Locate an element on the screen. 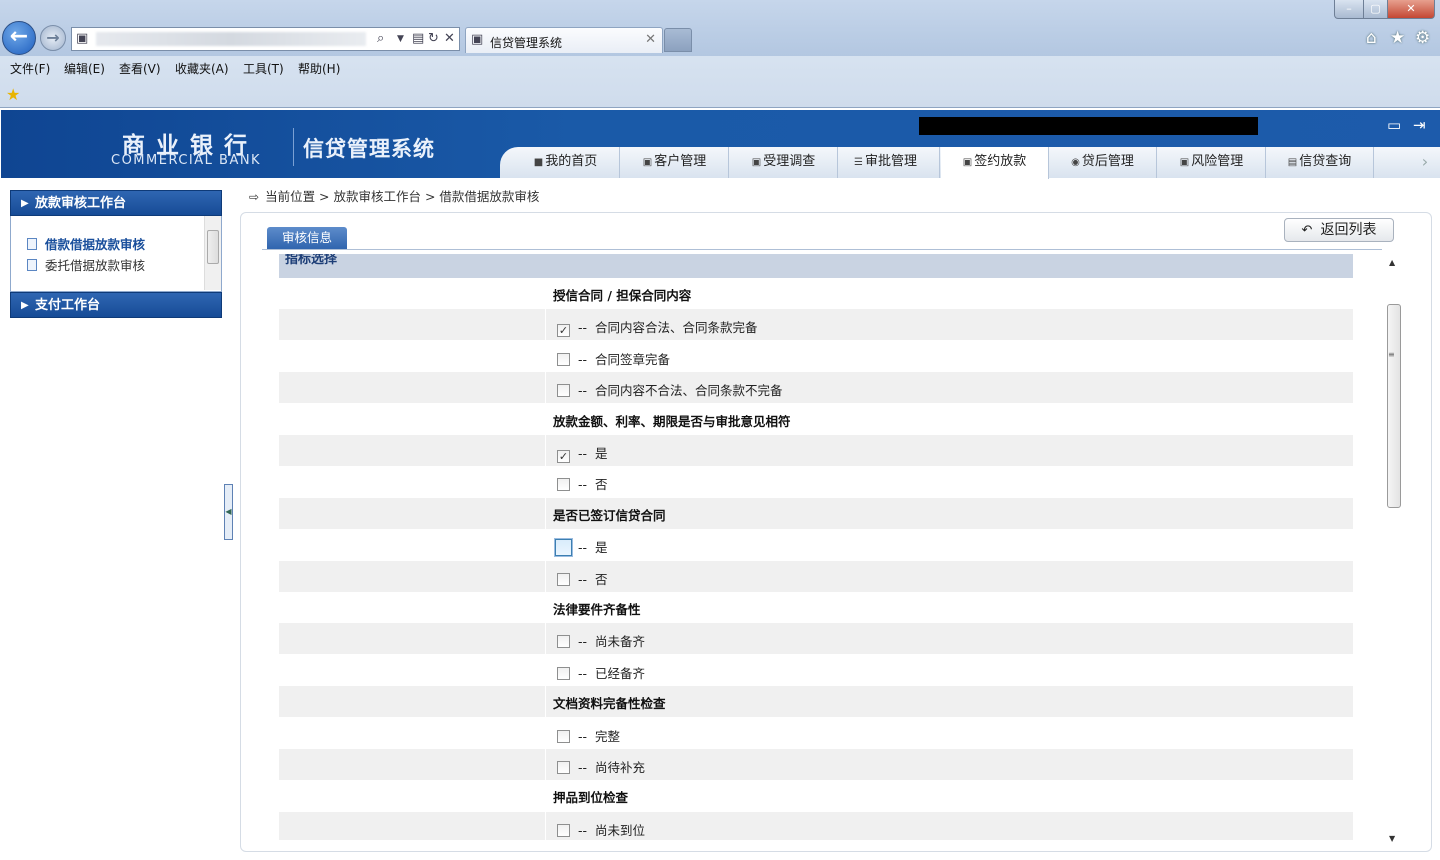 The width and height of the screenshot is (1440, 860). option-item: -- 合同内容不合法、合同条款不完备 is located at coordinates (670, 389).